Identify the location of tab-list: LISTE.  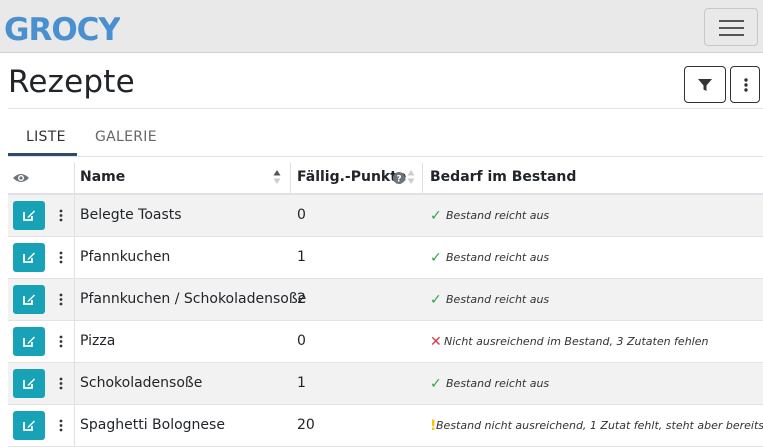
(46, 137).